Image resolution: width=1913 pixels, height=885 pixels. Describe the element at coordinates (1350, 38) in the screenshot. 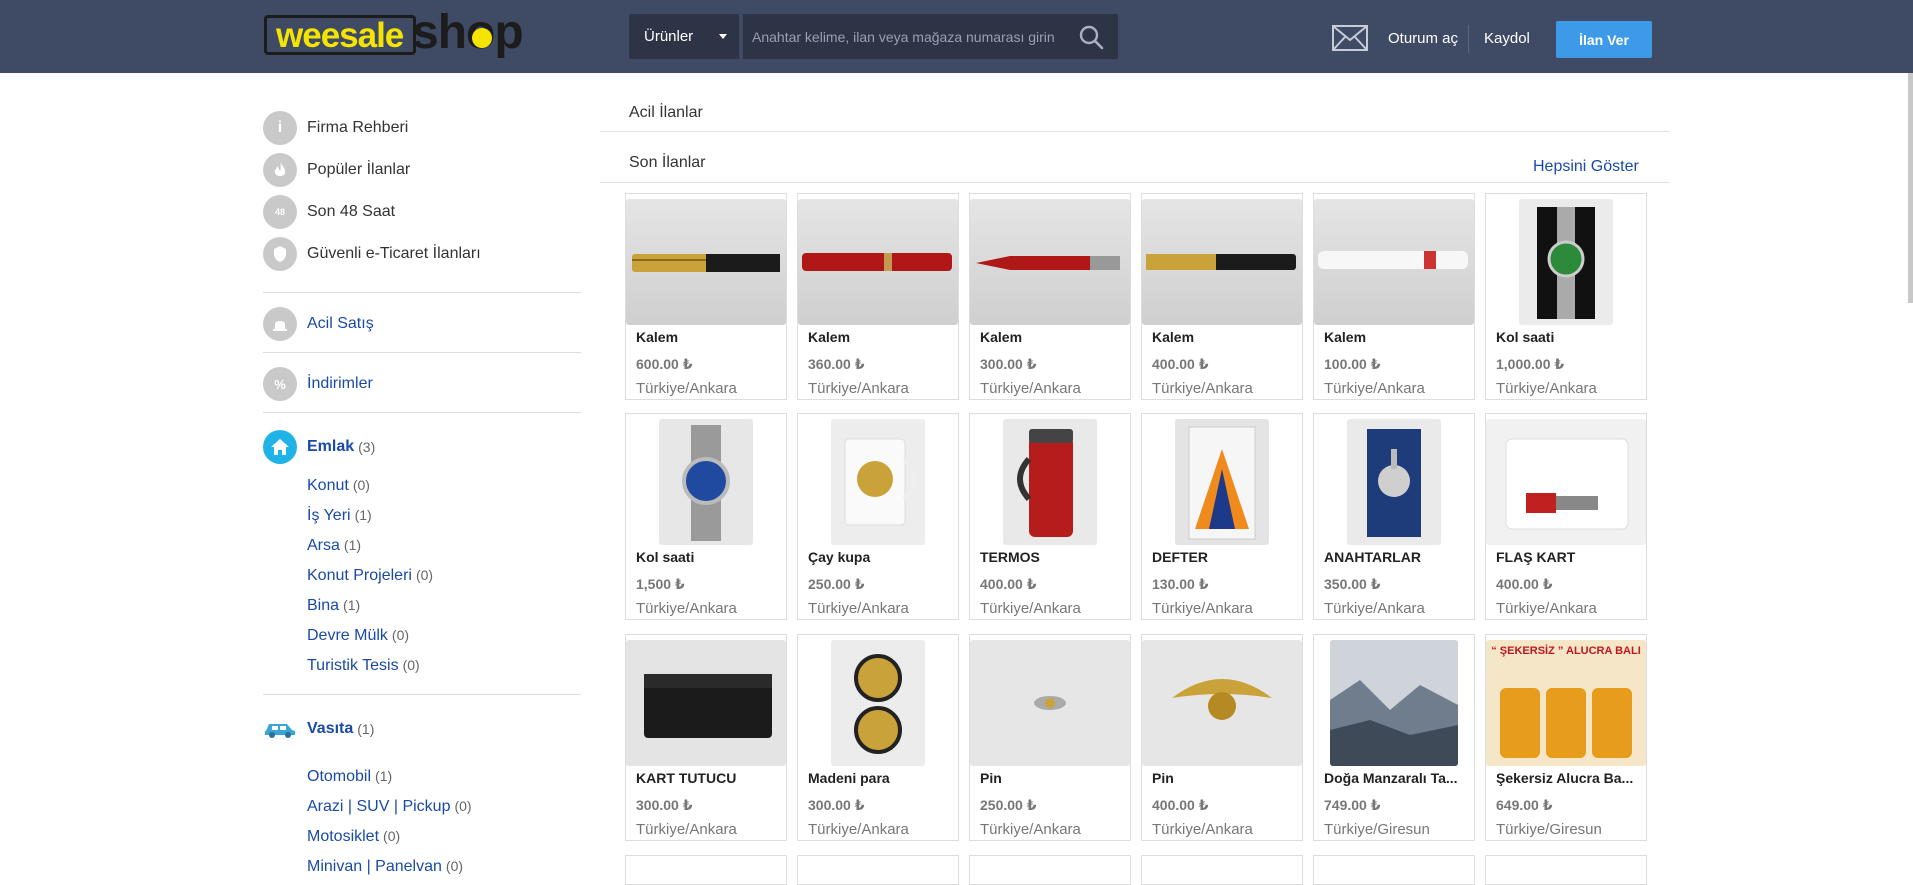

I see `mail-icon` at that location.